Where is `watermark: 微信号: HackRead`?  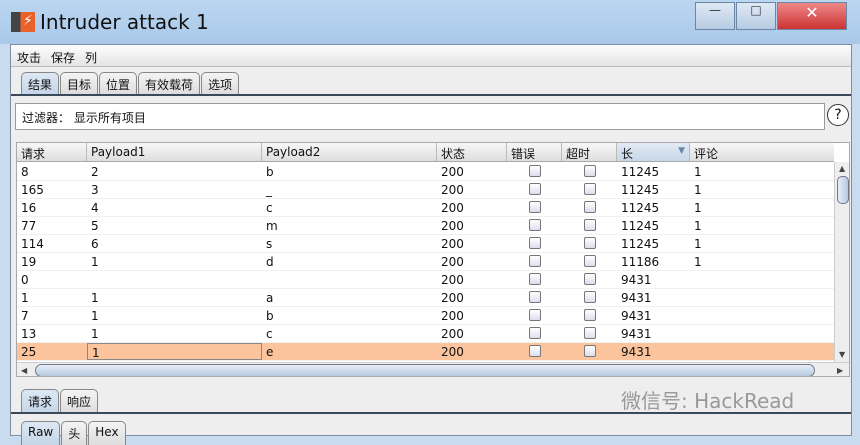
watermark: 微信号: HackRead is located at coordinates (708, 401).